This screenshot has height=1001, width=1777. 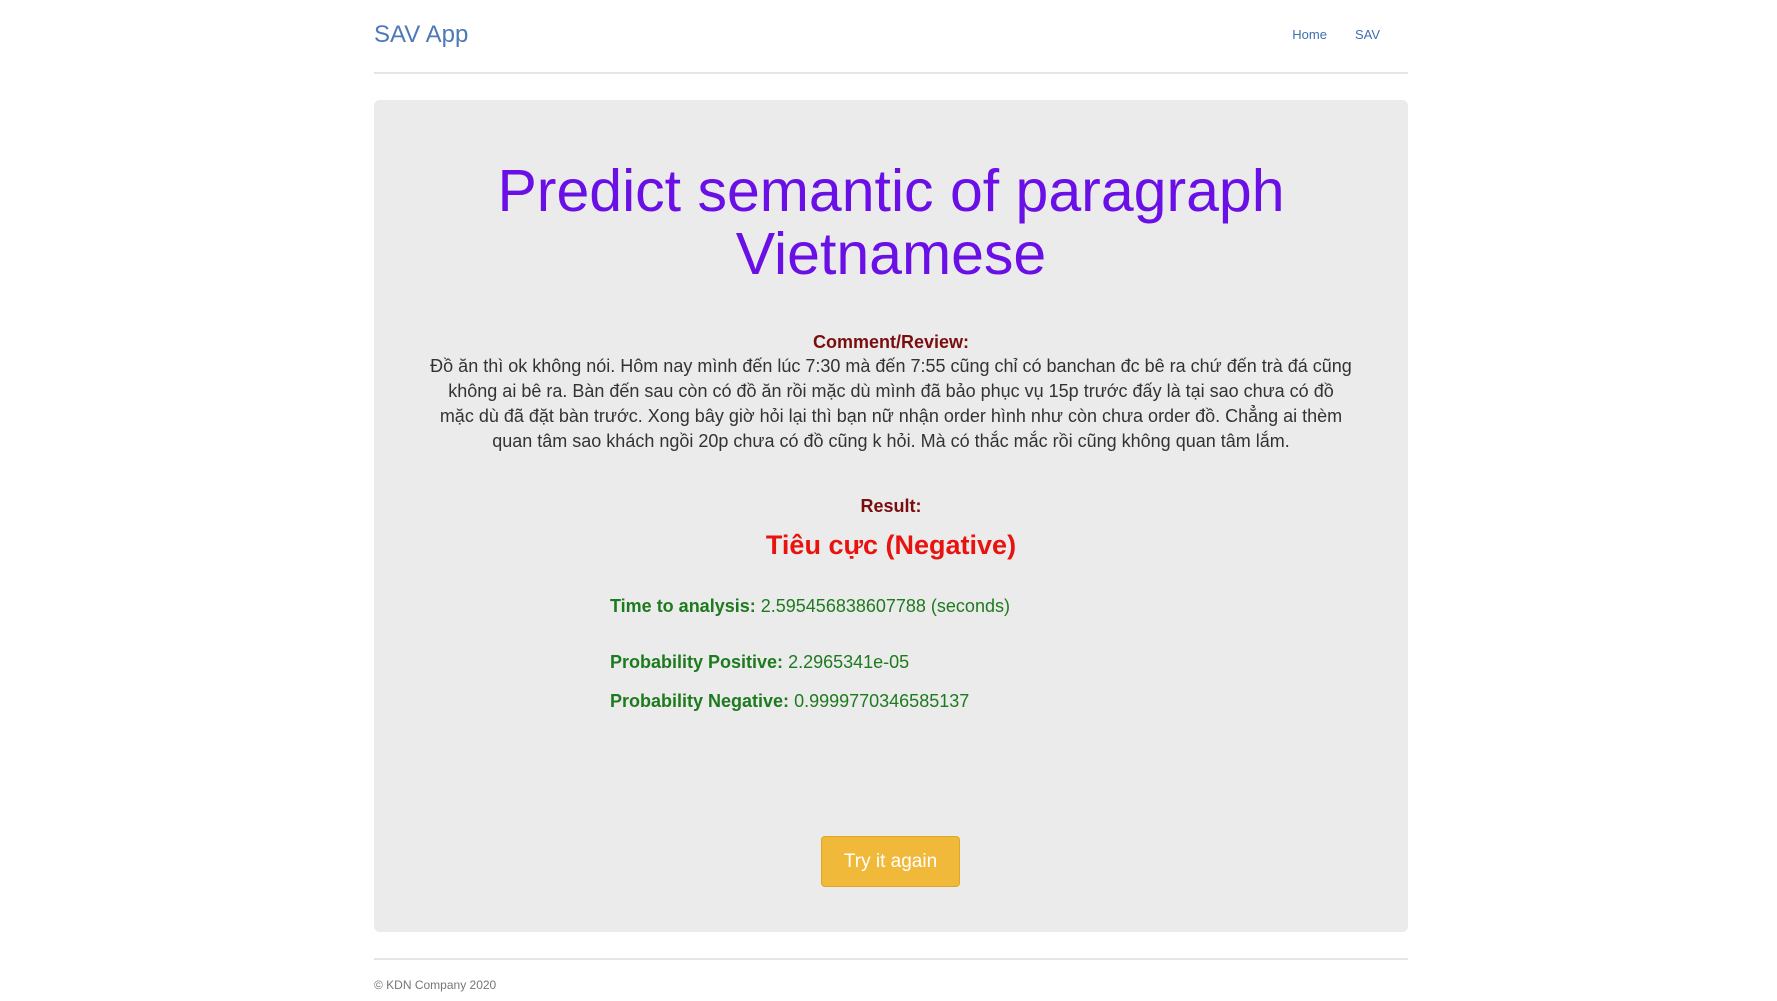 I want to click on page-title-line1: Predict semantic of paragraph, so click(x=891, y=191).